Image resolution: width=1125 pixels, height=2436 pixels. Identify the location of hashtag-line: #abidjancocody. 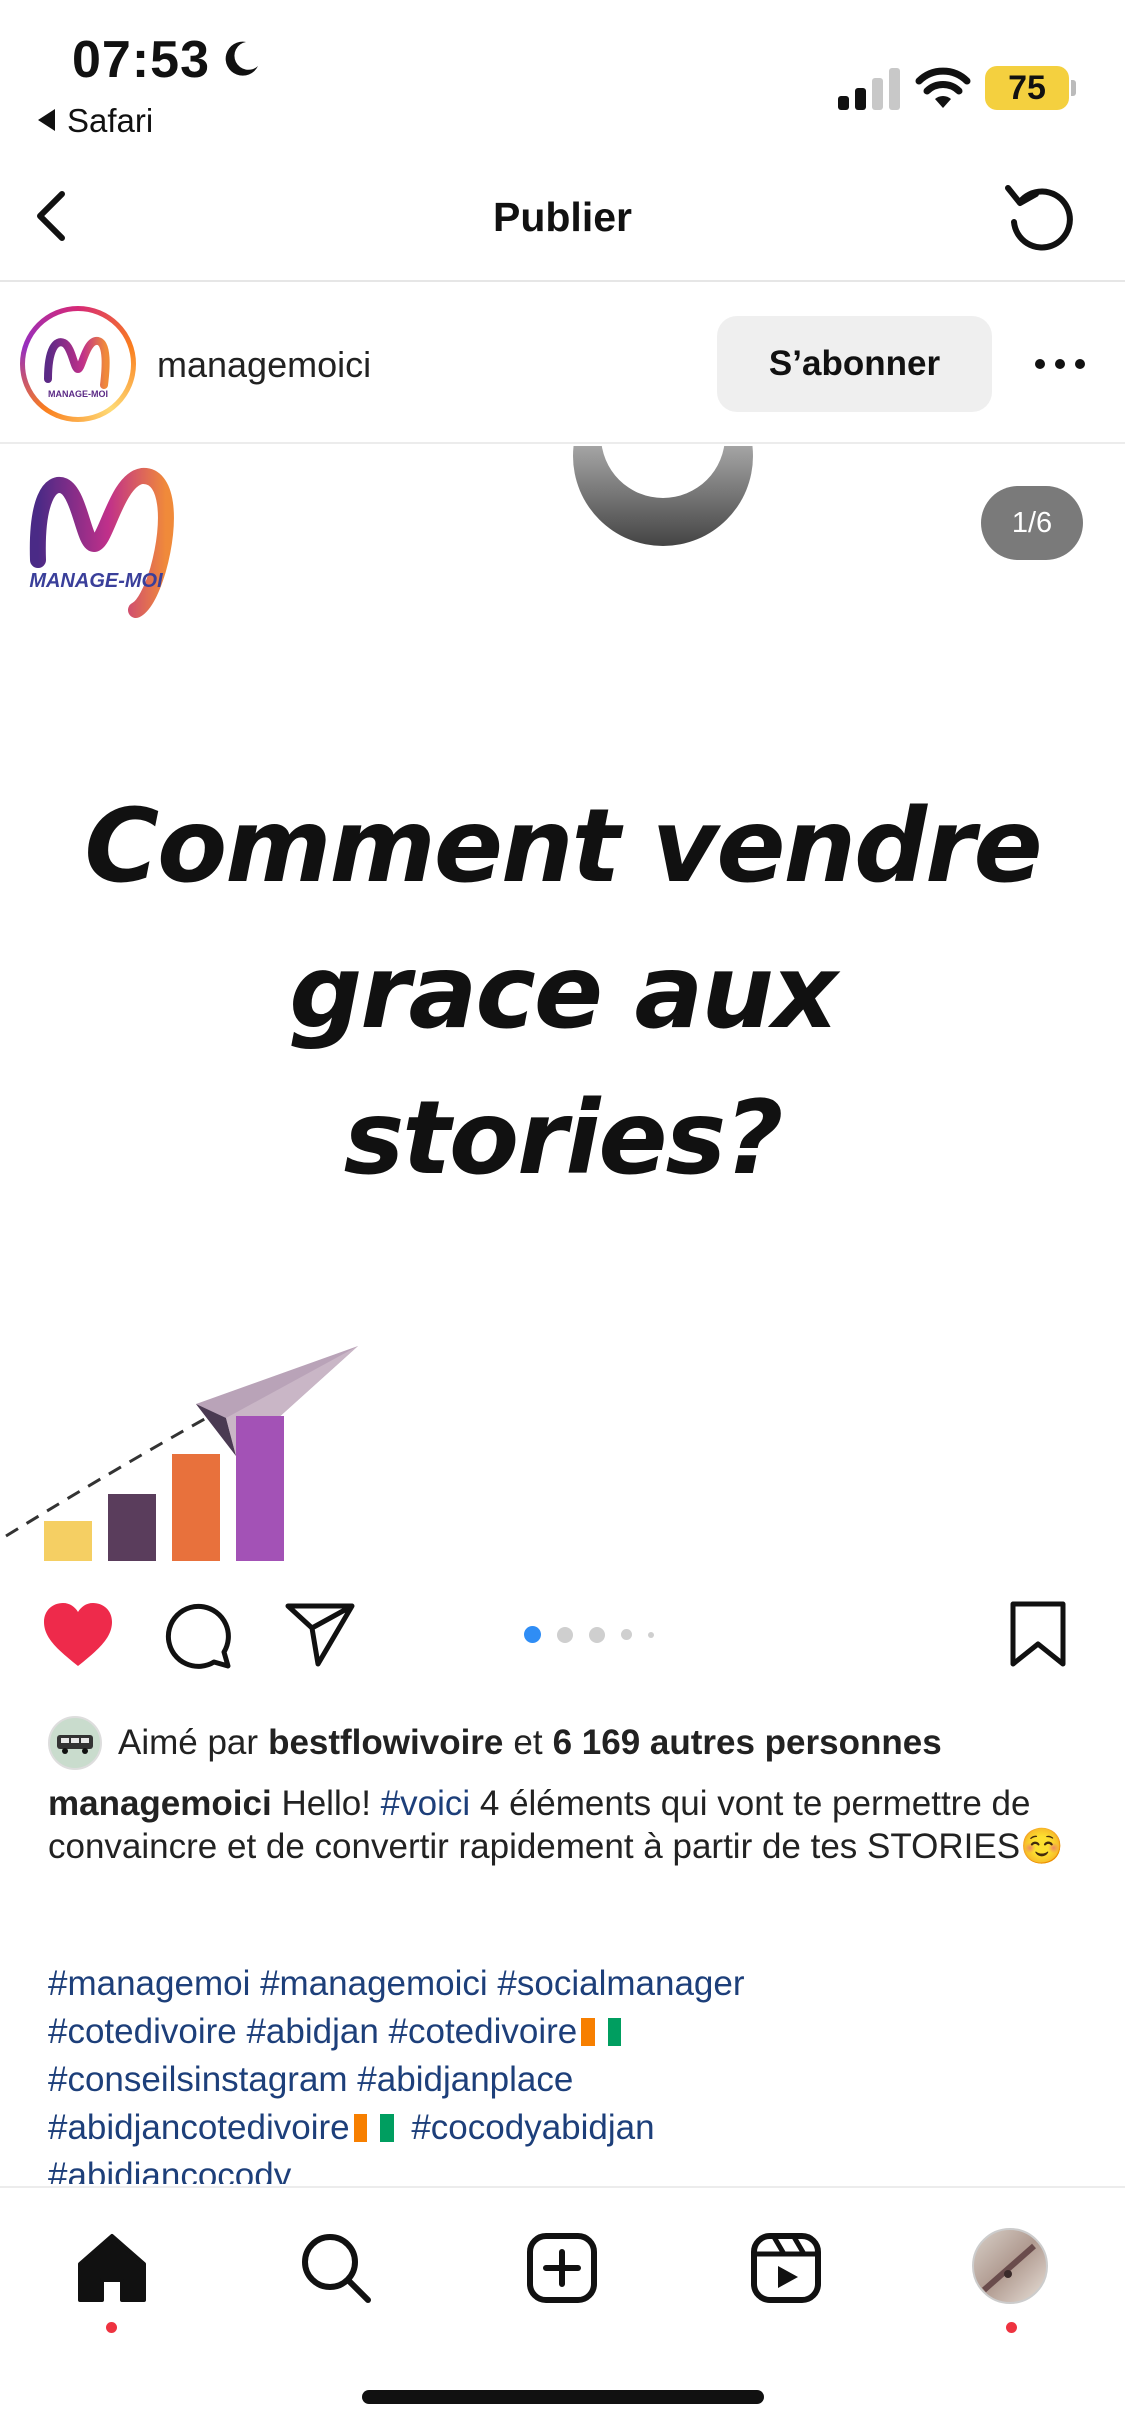
(568, 2168).